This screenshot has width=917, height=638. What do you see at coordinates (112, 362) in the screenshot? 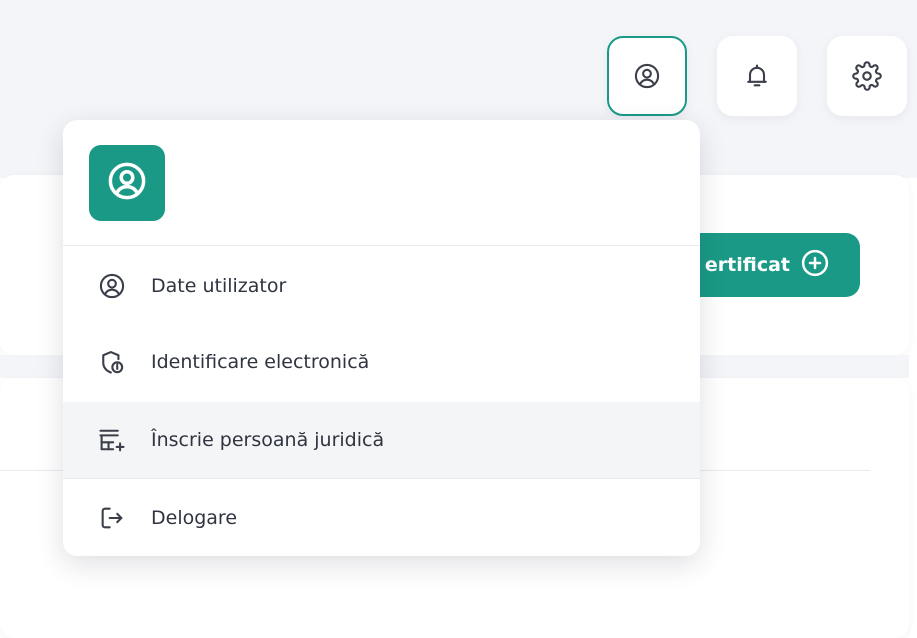
I see `shield-info-icon` at bounding box center [112, 362].